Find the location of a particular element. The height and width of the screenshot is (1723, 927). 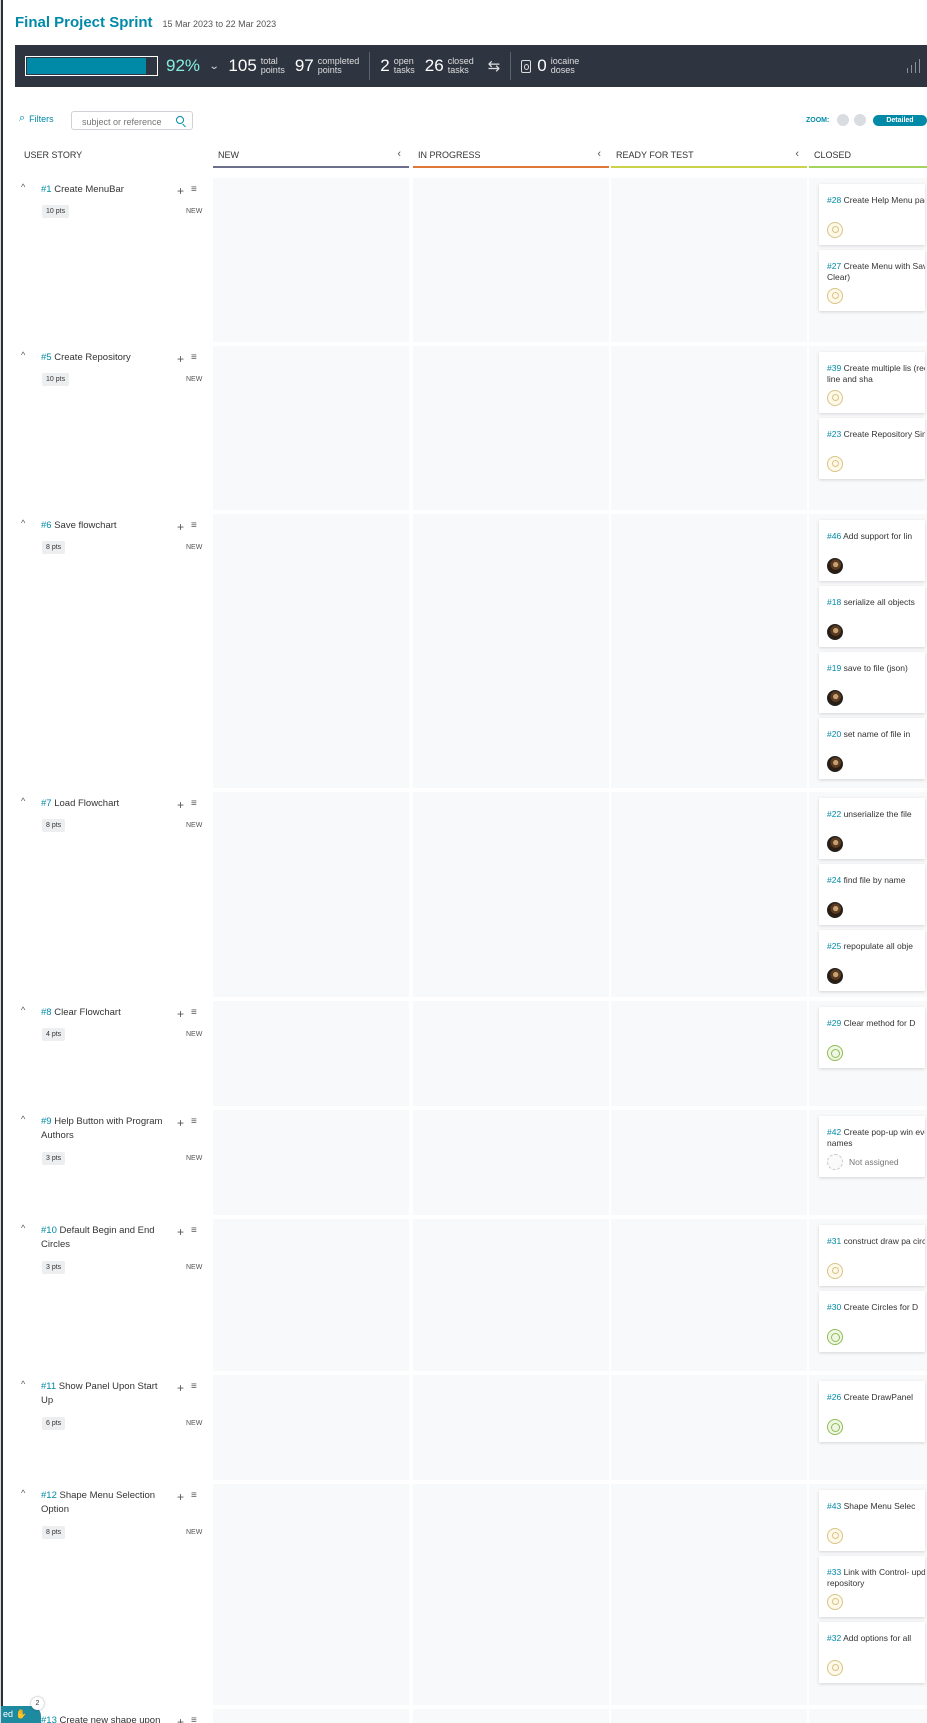

user-story-ref: #7 is located at coordinates (46, 803).